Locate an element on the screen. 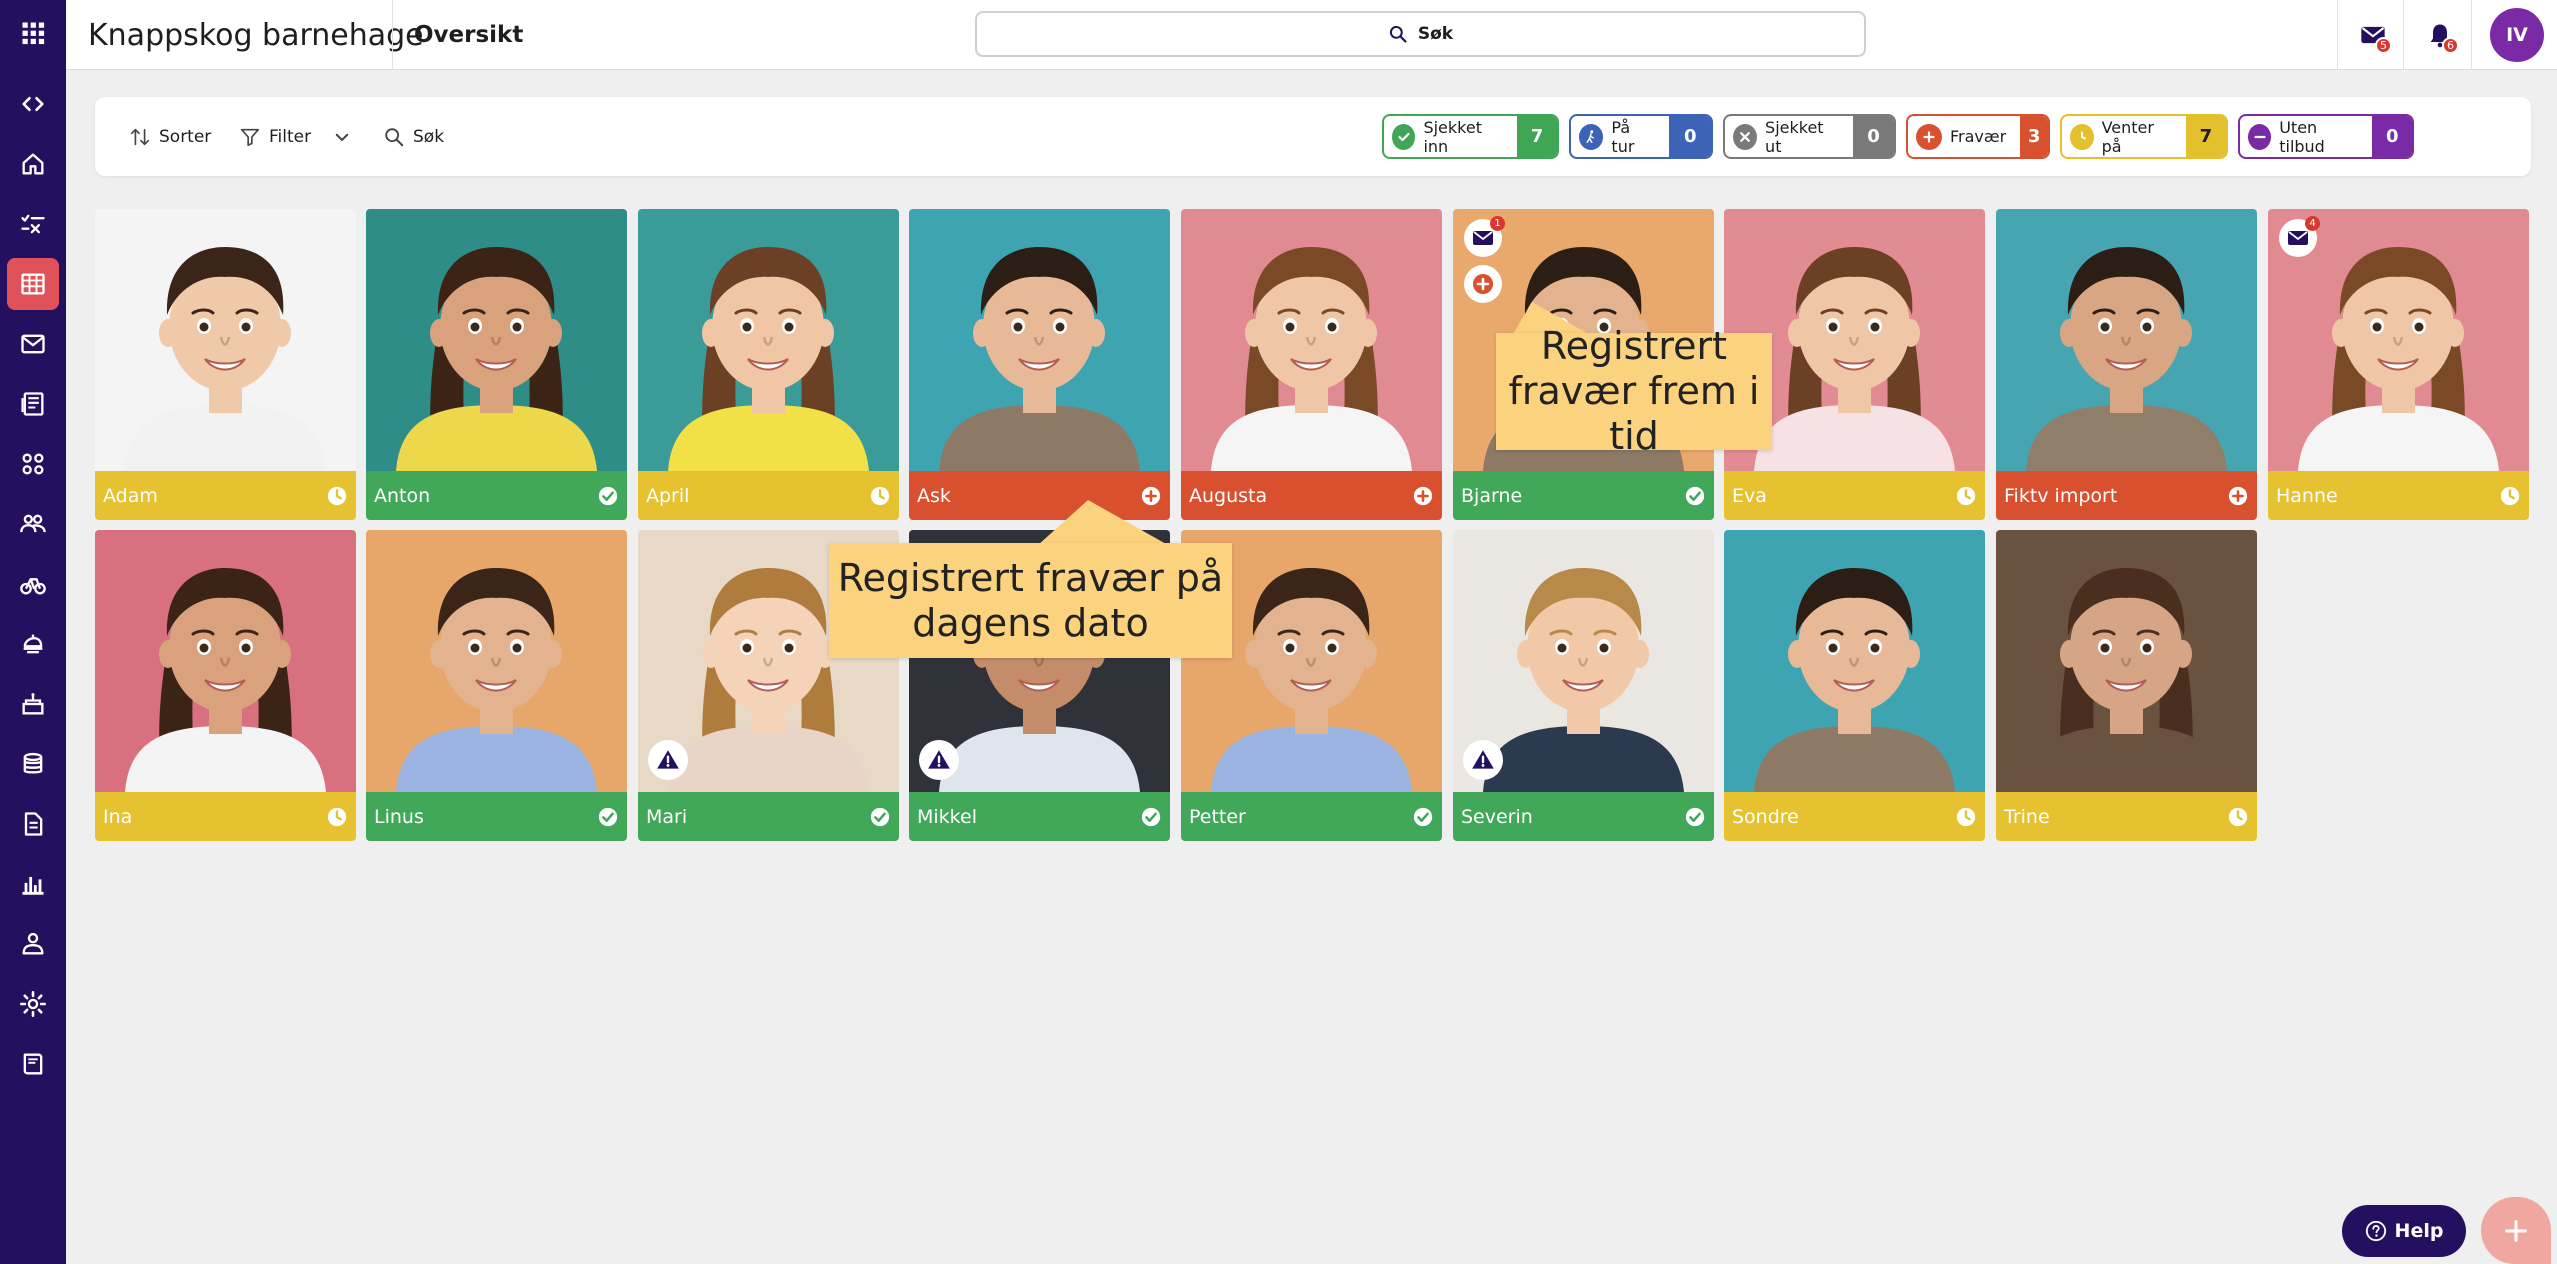 This screenshot has width=2557, height=1264. sidebar-item-code-toggle is located at coordinates (33, 104).